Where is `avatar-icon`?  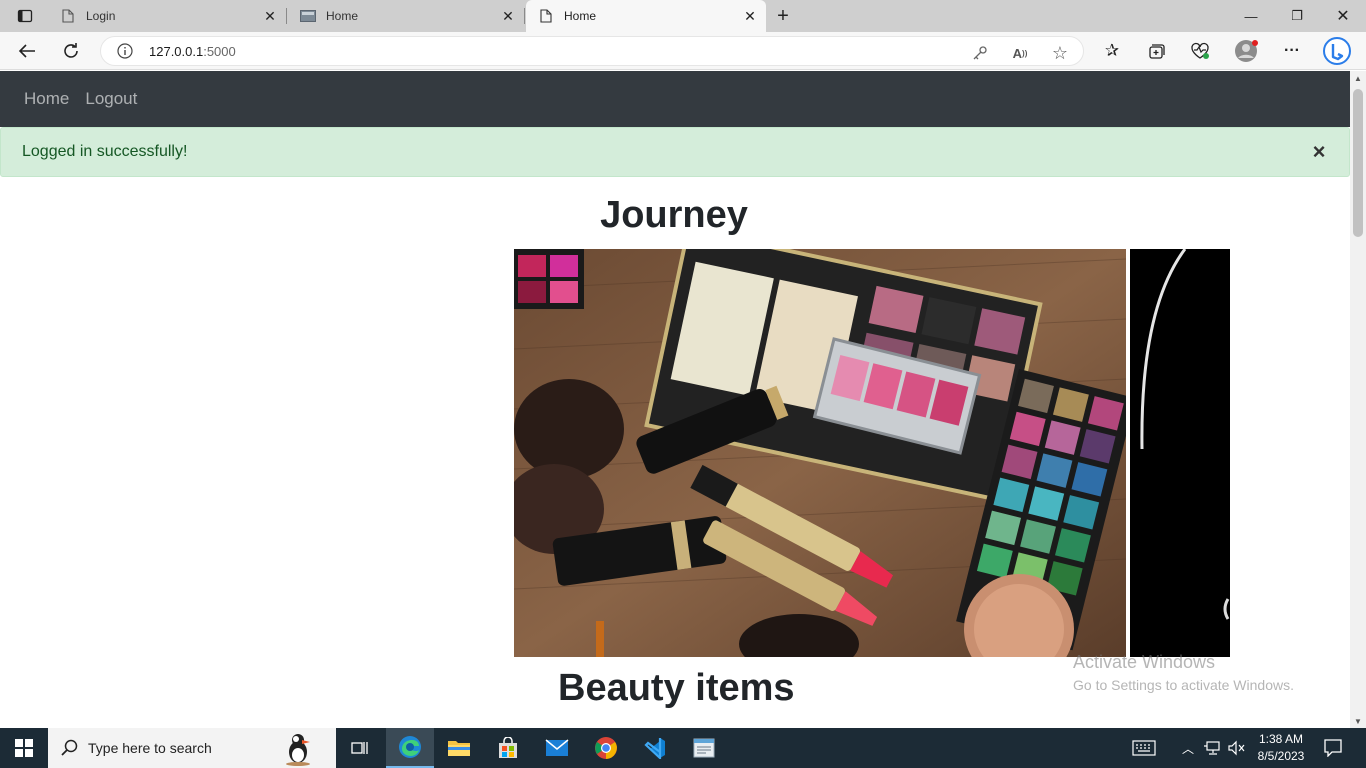
avatar-icon is located at coordinates (1246, 51).